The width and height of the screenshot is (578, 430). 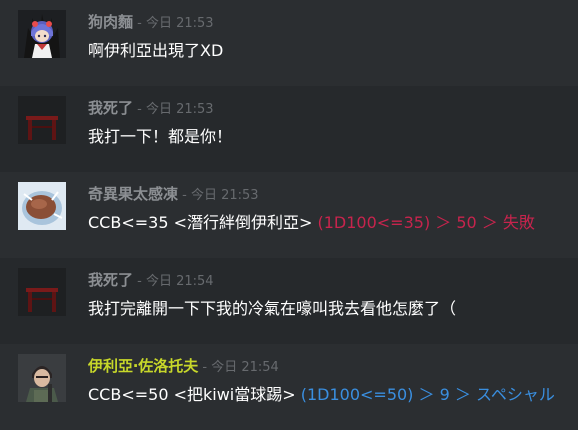 What do you see at coordinates (143, 366) in the screenshot?
I see `author-name: 伊利亞‧佐洛托夫` at bounding box center [143, 366].